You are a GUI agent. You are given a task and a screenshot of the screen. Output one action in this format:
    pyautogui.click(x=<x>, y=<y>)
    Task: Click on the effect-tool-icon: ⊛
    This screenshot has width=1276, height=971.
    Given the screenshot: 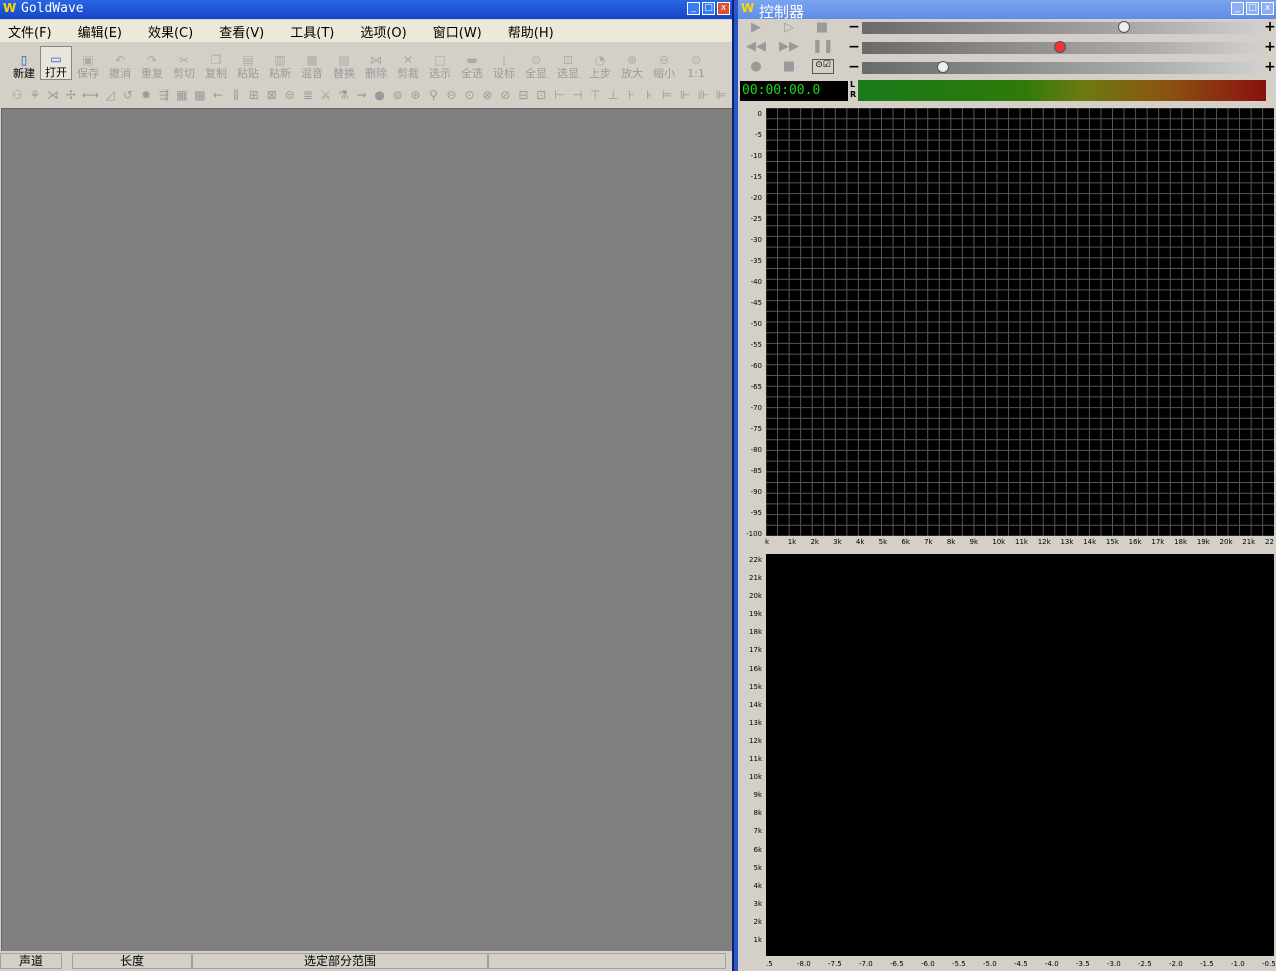 What is the action you would take?
    pyautogui.click(x=416, y=95)
    